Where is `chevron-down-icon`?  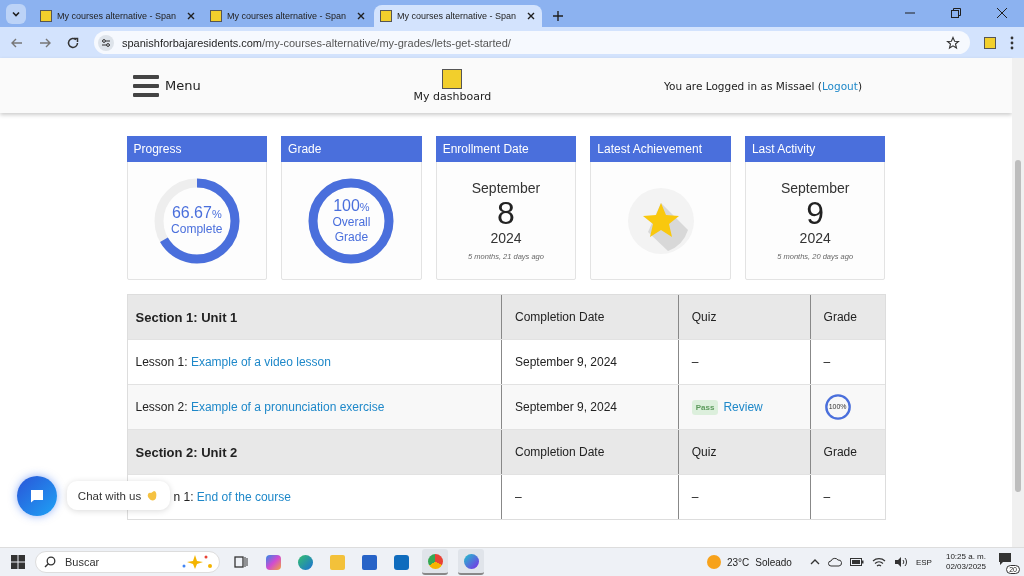
chevron-down-icon is located at coordinates (16, 14).